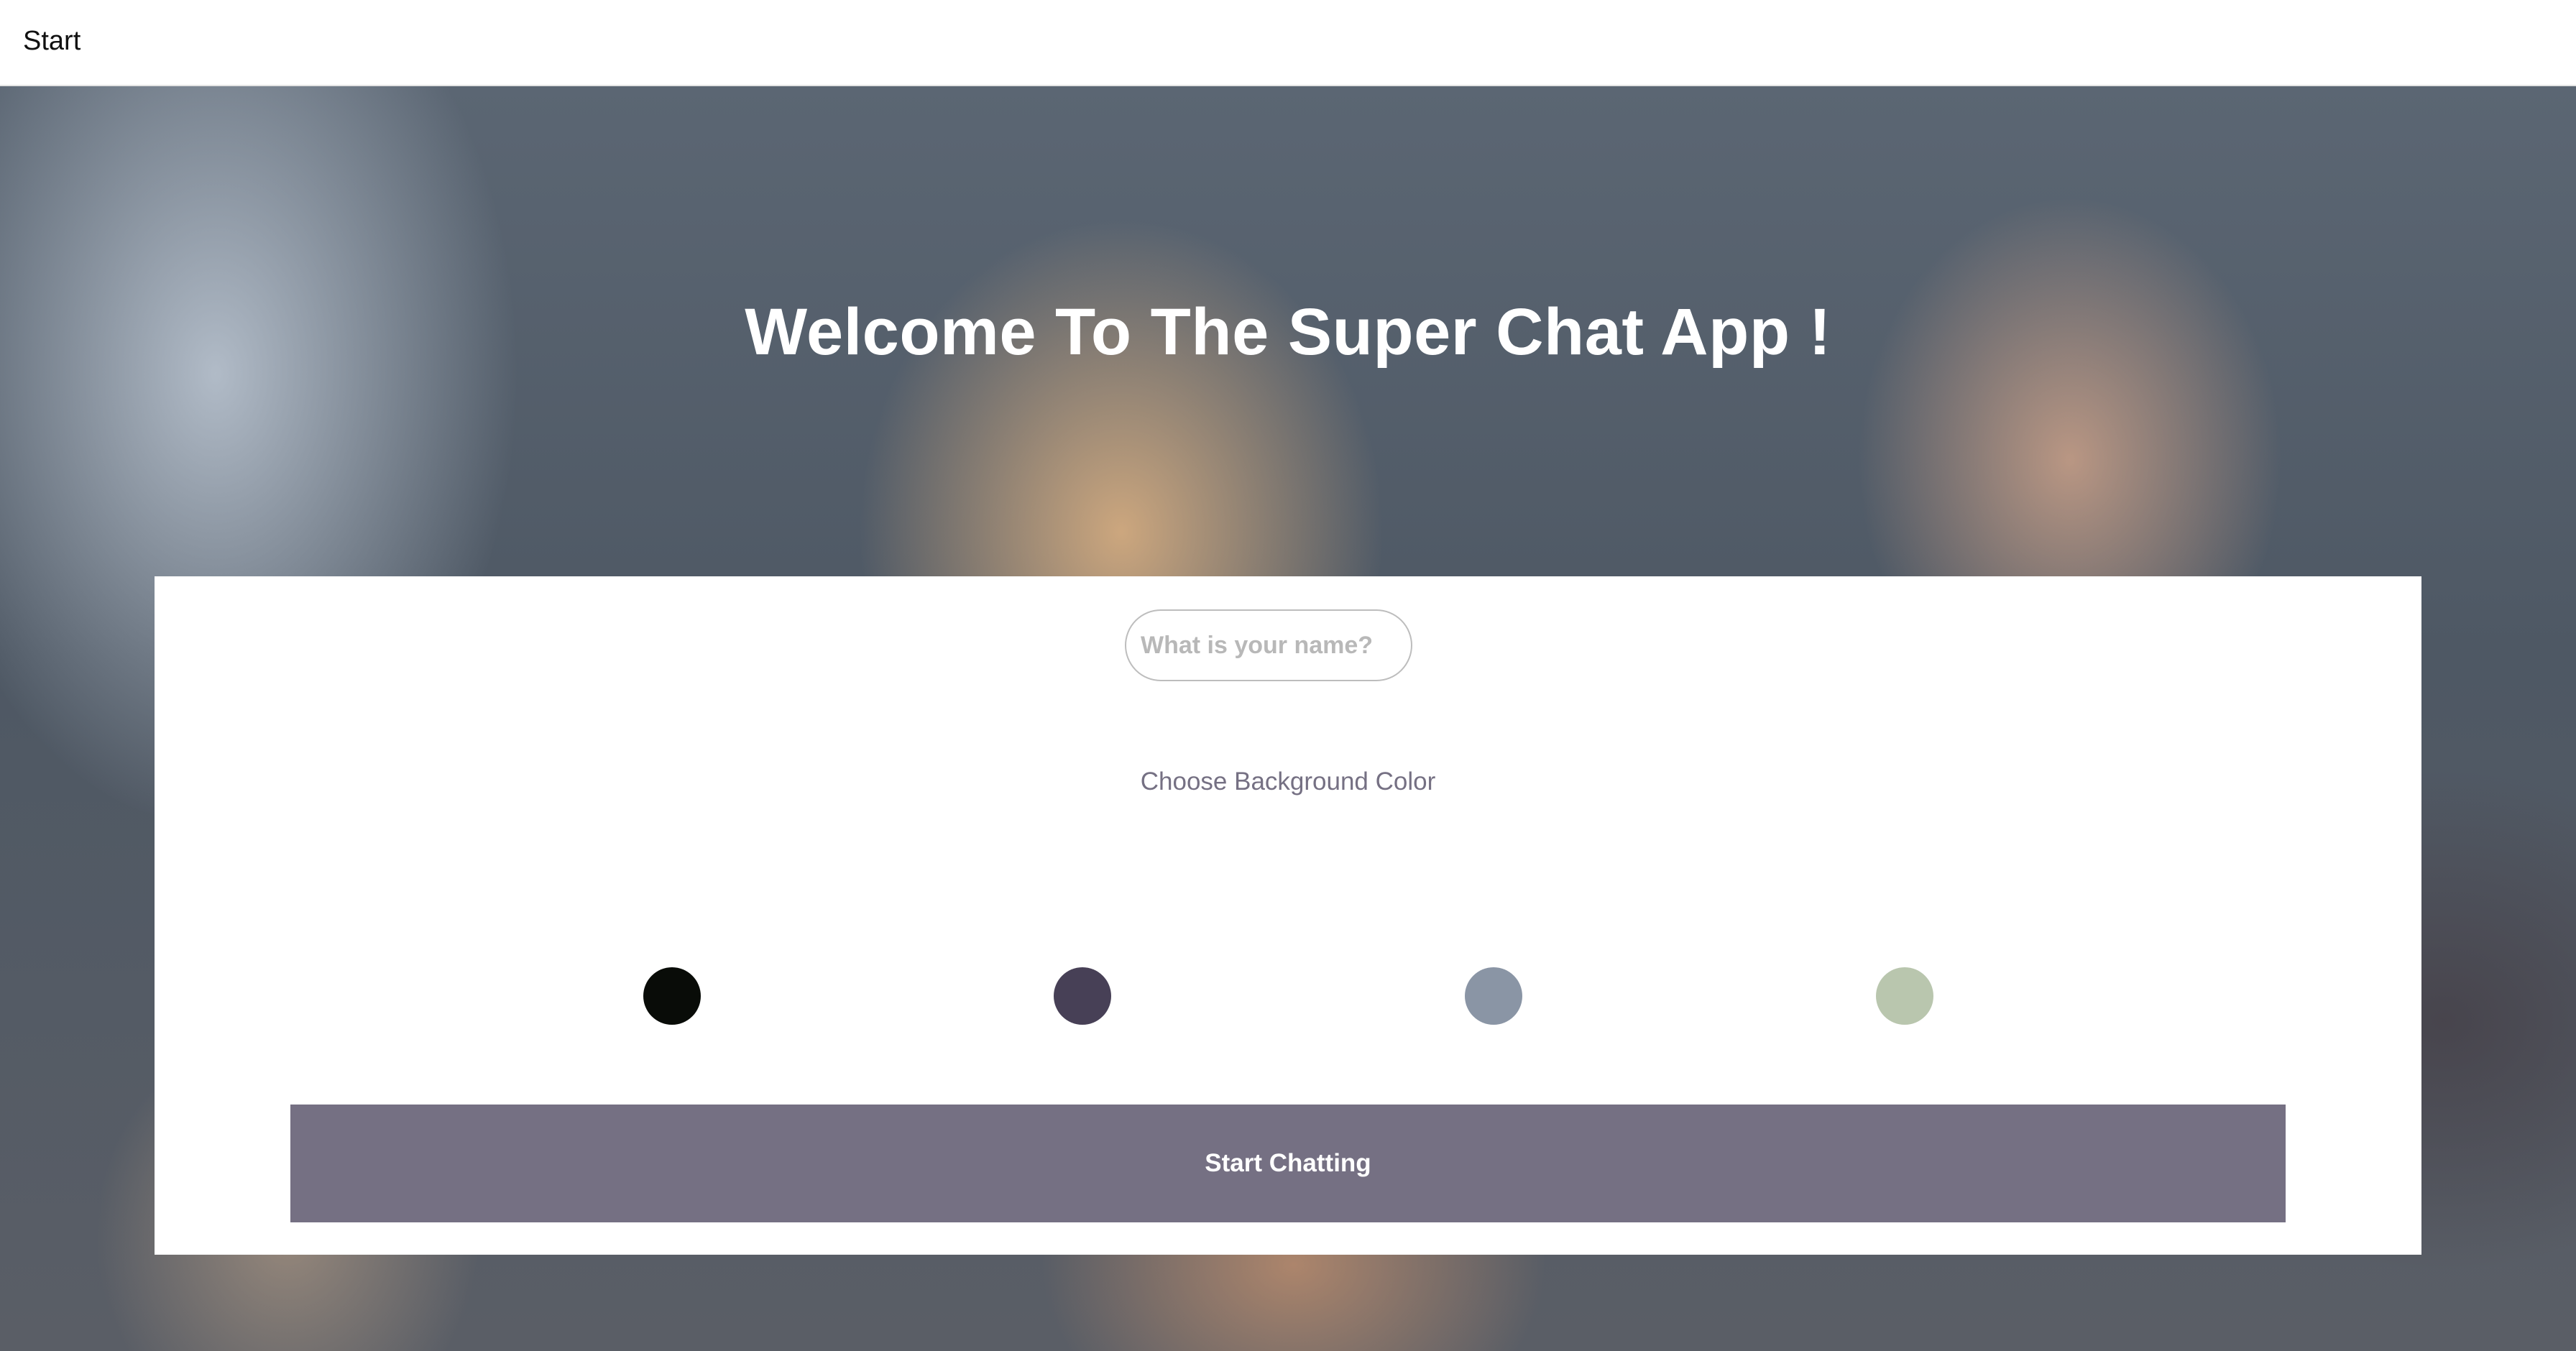  I want to click on start-chatting-button: Start Chatting, so click(1288, 1163).